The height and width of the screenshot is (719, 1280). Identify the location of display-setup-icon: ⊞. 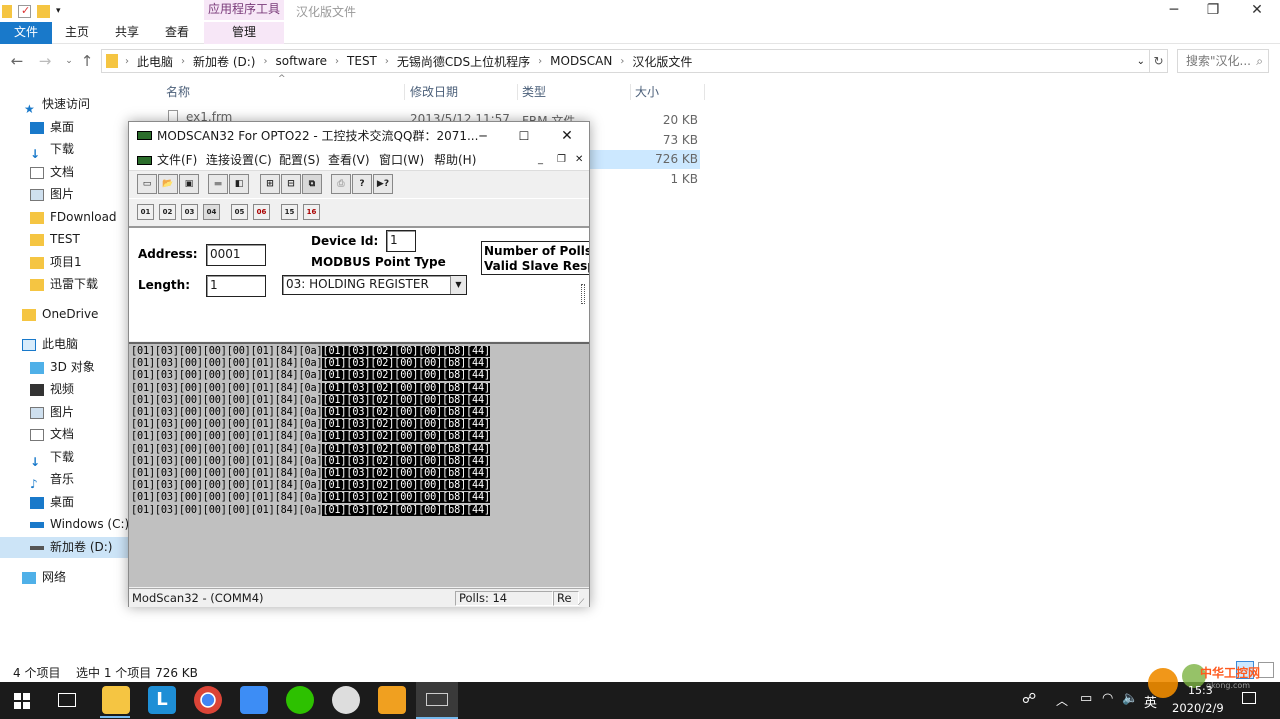
(270, 184).